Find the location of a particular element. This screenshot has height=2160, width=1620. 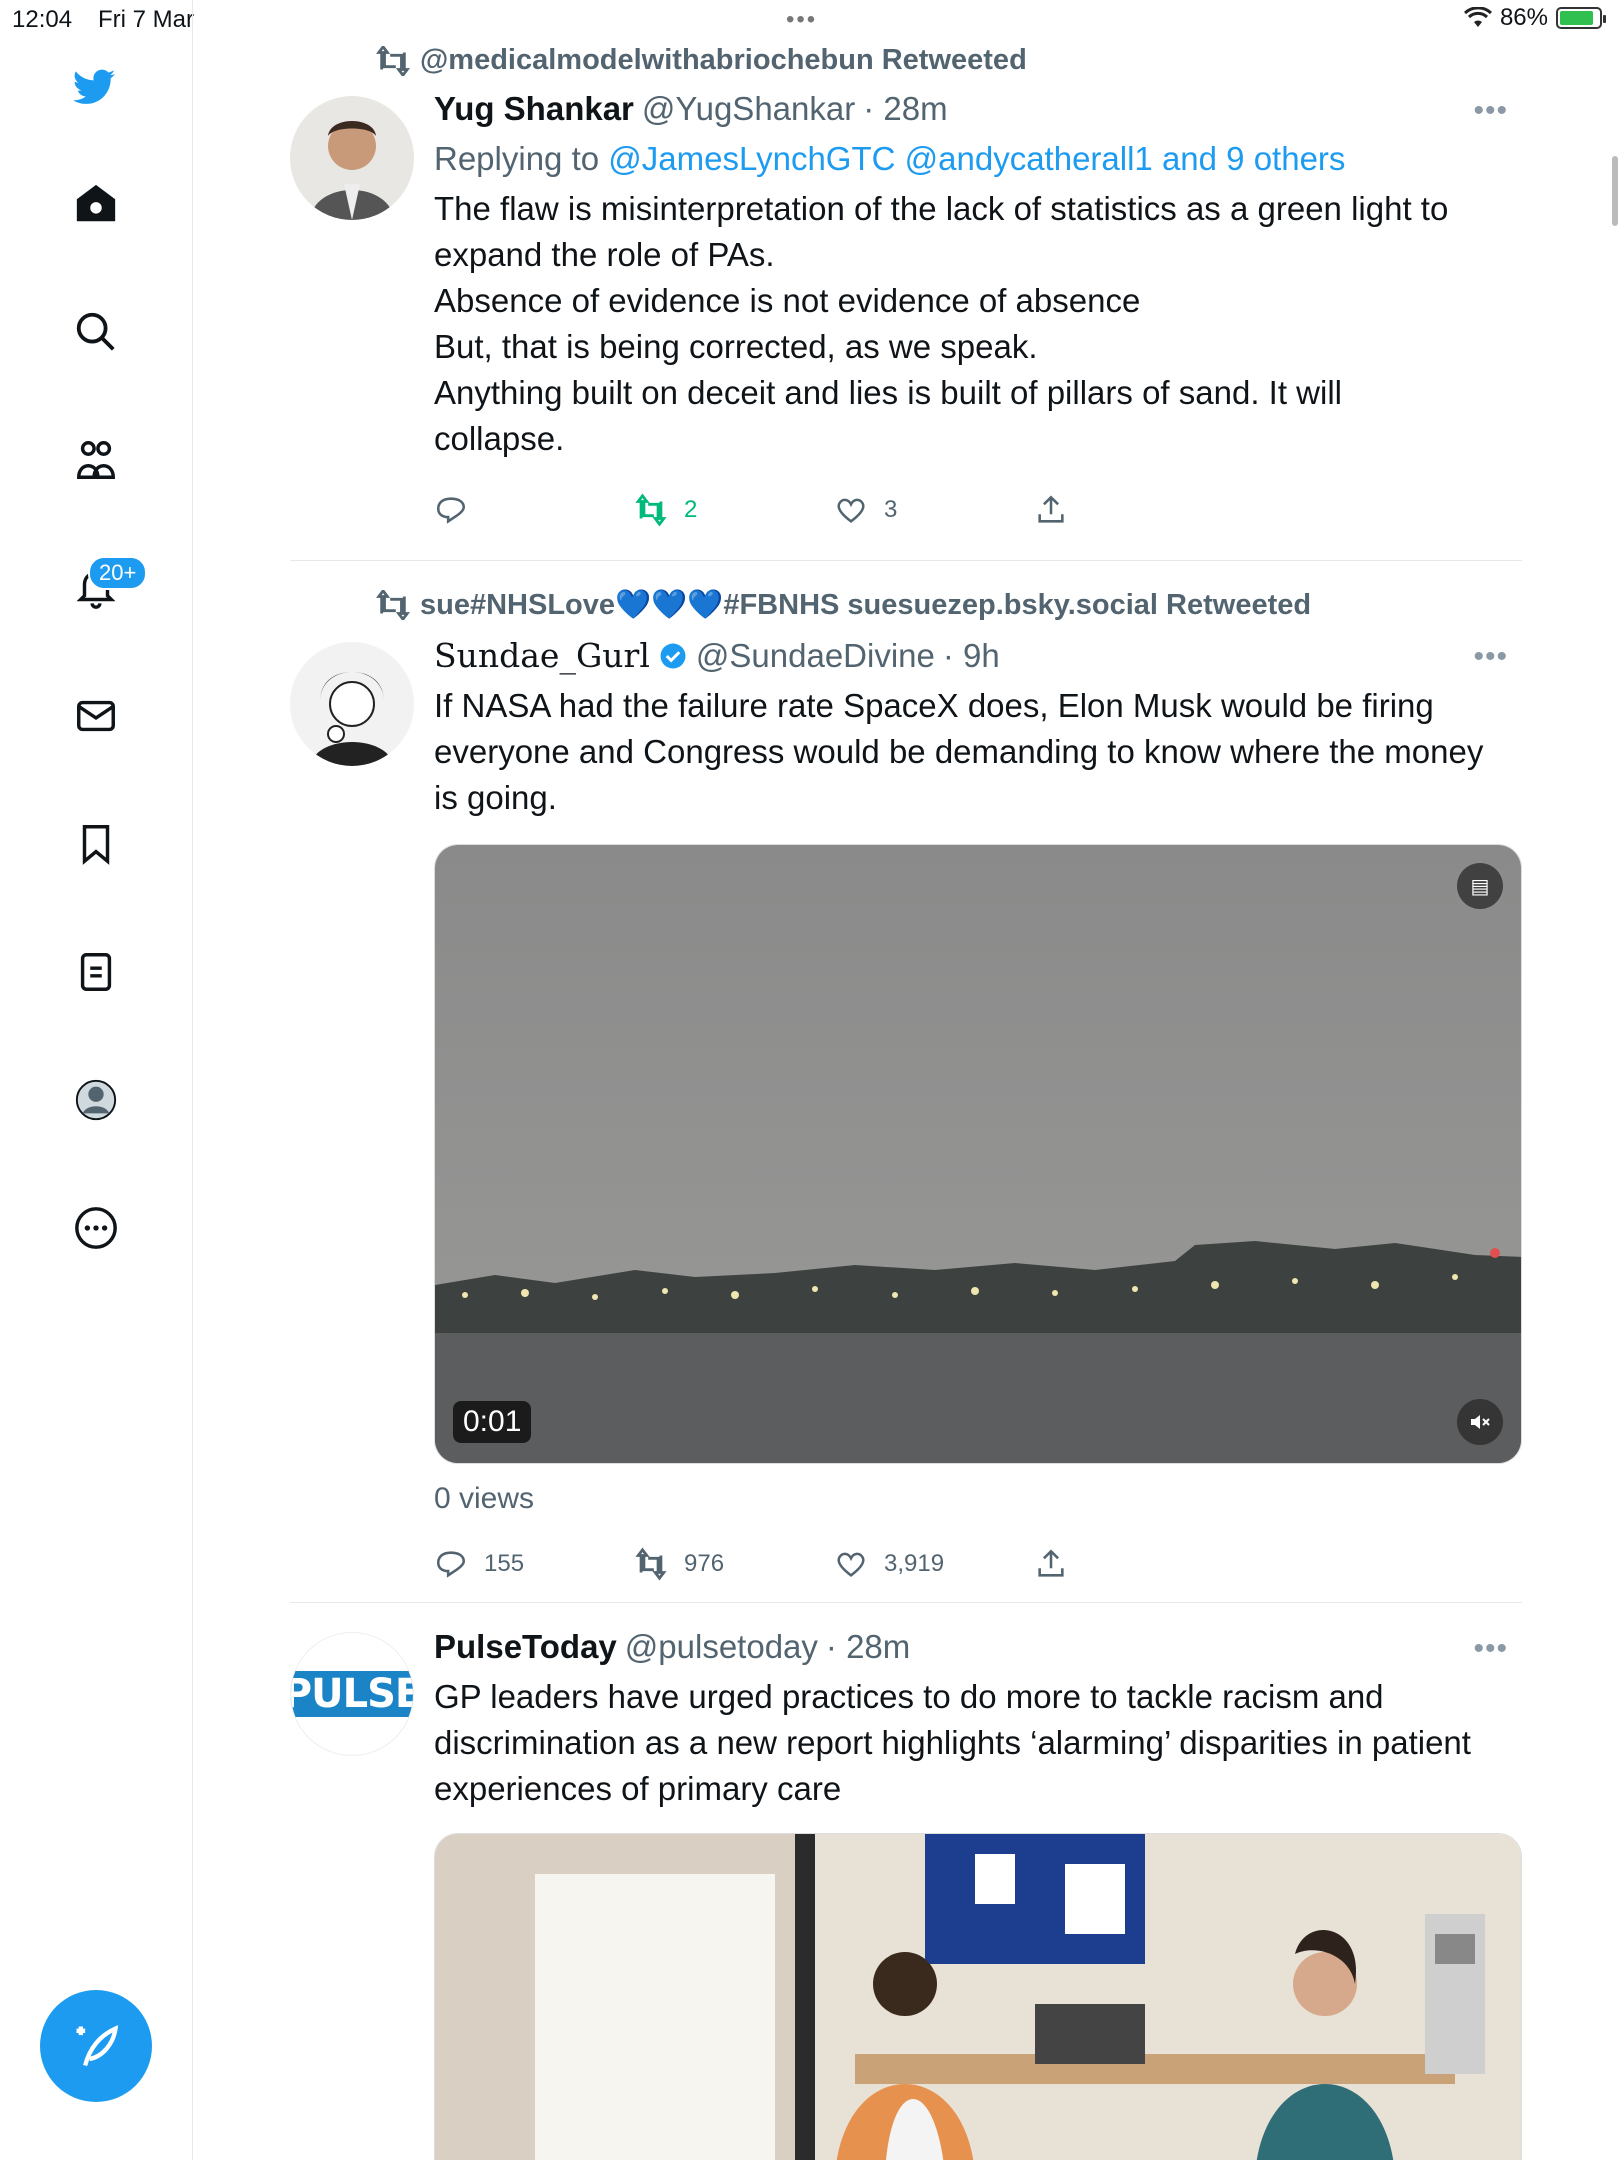

tweet-header: PulseToday @pulsetoday · 28m is located at coordinates (978, 1647).